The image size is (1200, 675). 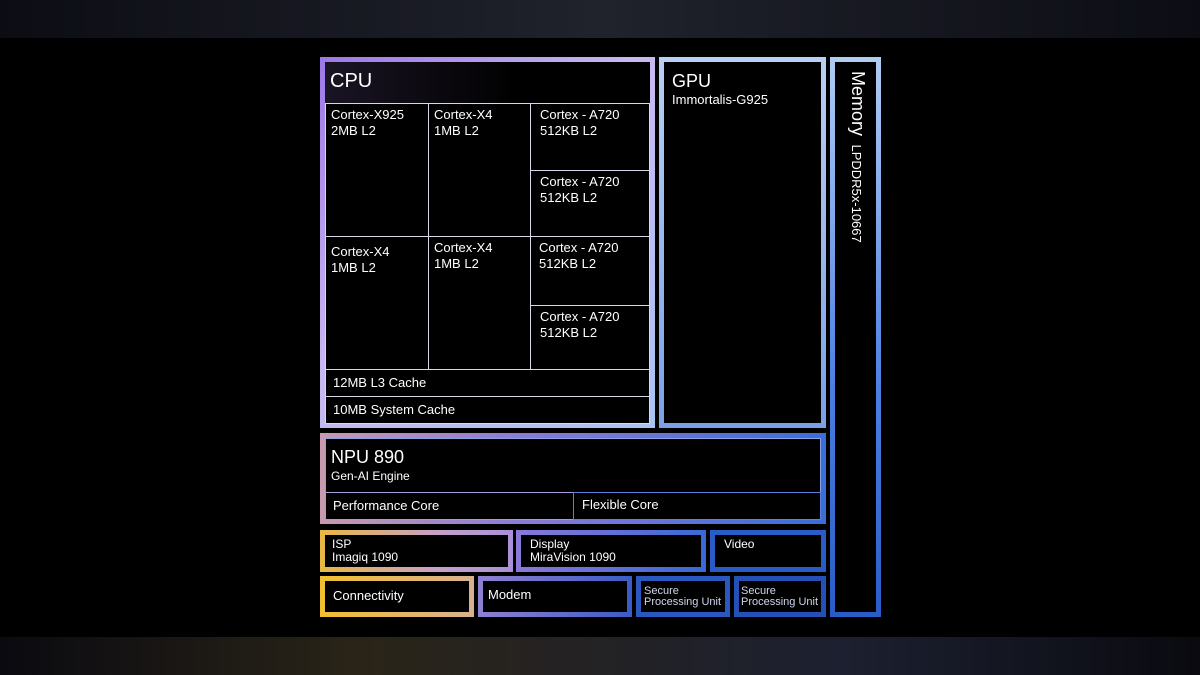 I want to click on video-block: Video, so click(x=768, y=551).